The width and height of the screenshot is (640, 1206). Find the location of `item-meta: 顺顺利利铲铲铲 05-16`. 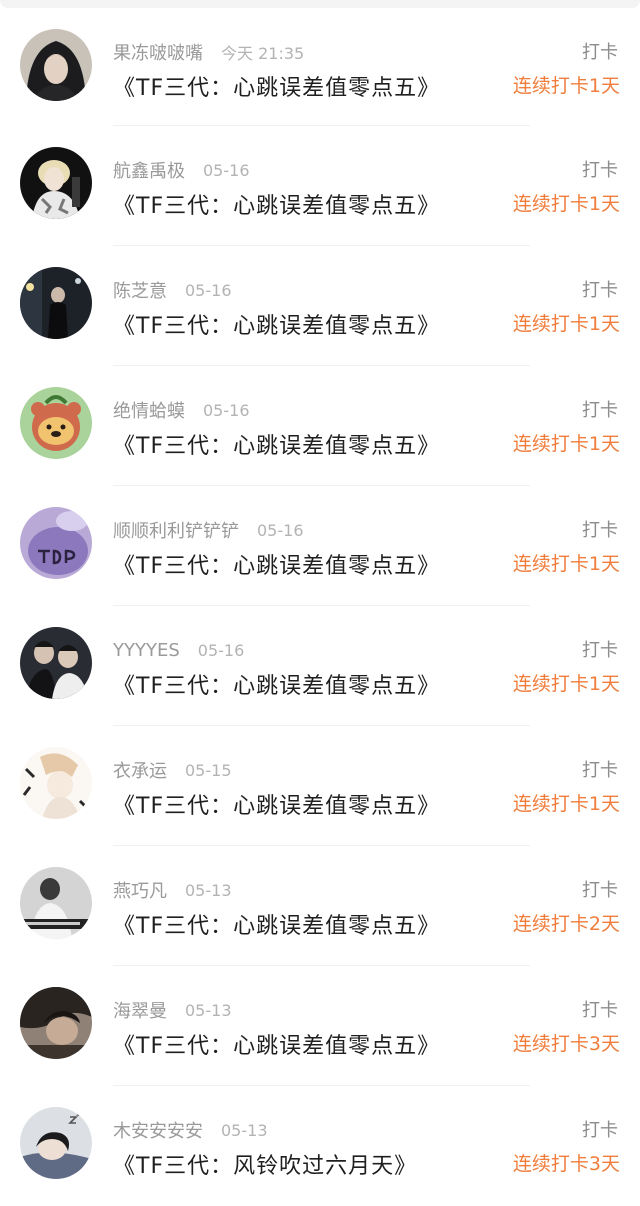

item-meta: 顺顺利利铲铲铲 05-16 is located at coordinates (208, 530).